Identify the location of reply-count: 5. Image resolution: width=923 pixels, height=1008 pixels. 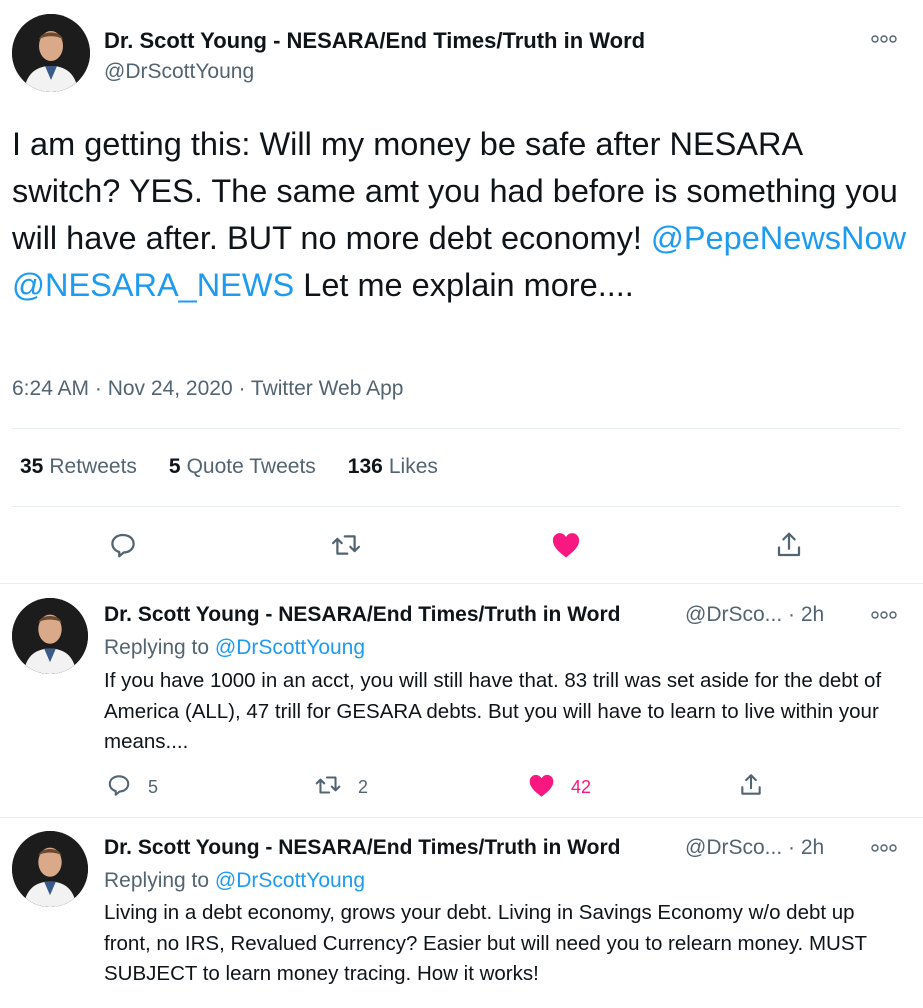
(153, 787).